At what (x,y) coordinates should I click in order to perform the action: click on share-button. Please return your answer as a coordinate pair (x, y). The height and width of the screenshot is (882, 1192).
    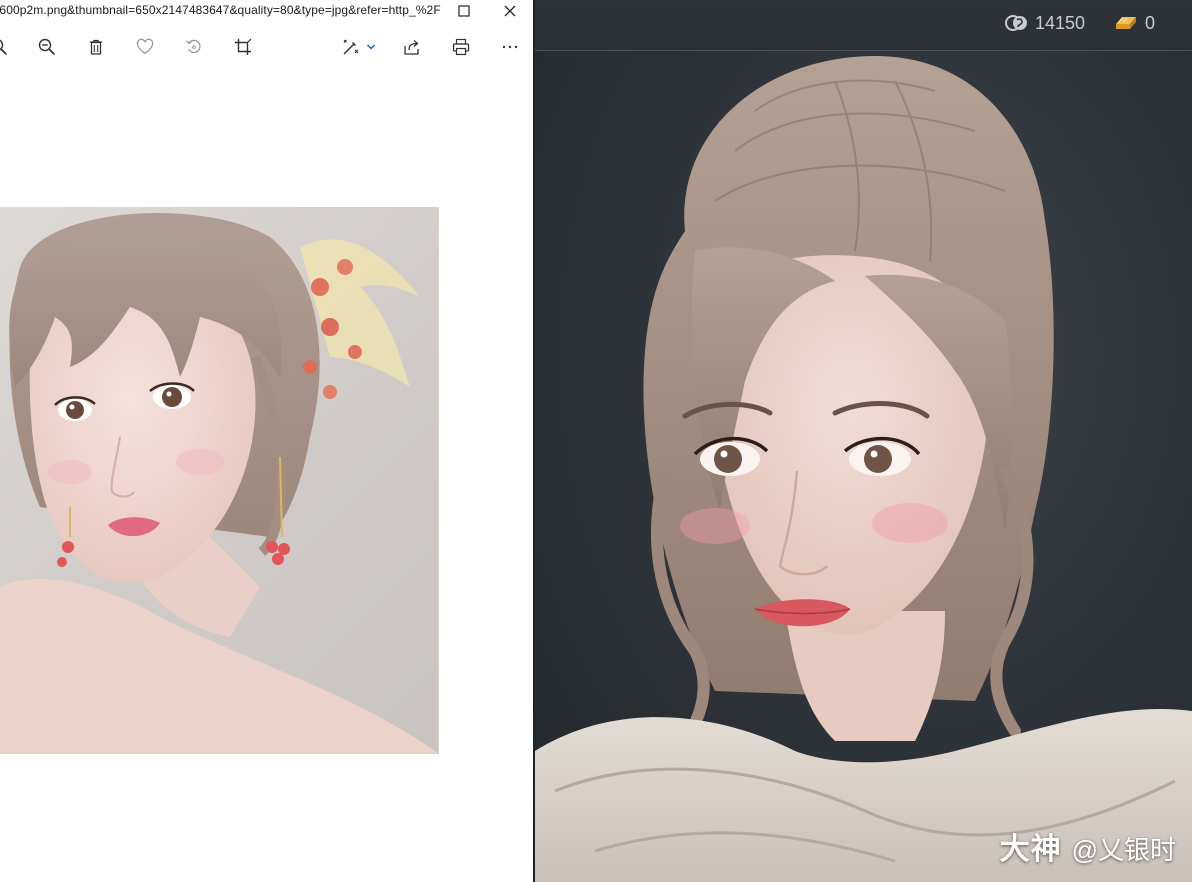
    Looking at the image, I should click on (412, 47).